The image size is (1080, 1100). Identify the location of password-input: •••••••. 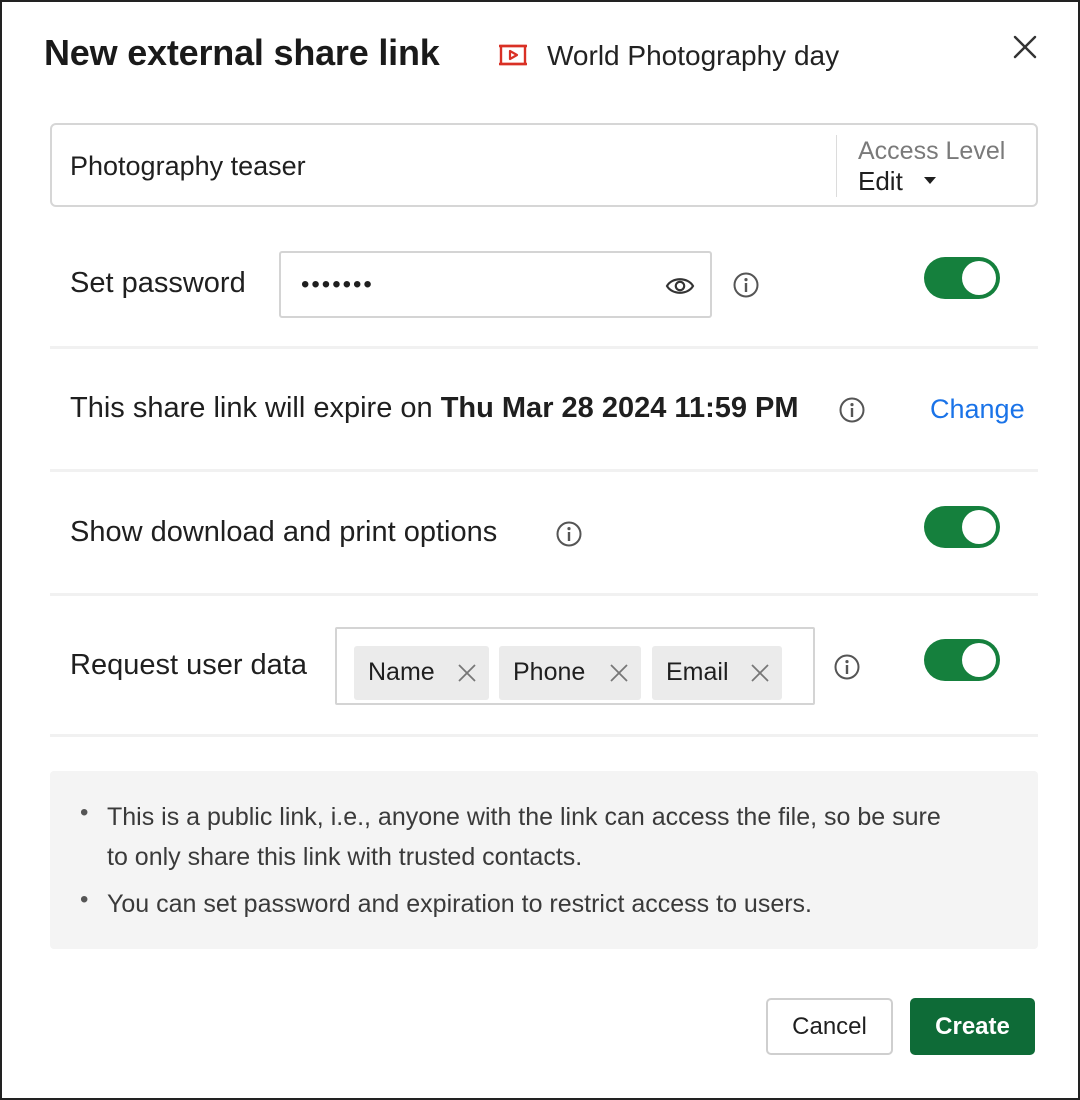
(495, 284).